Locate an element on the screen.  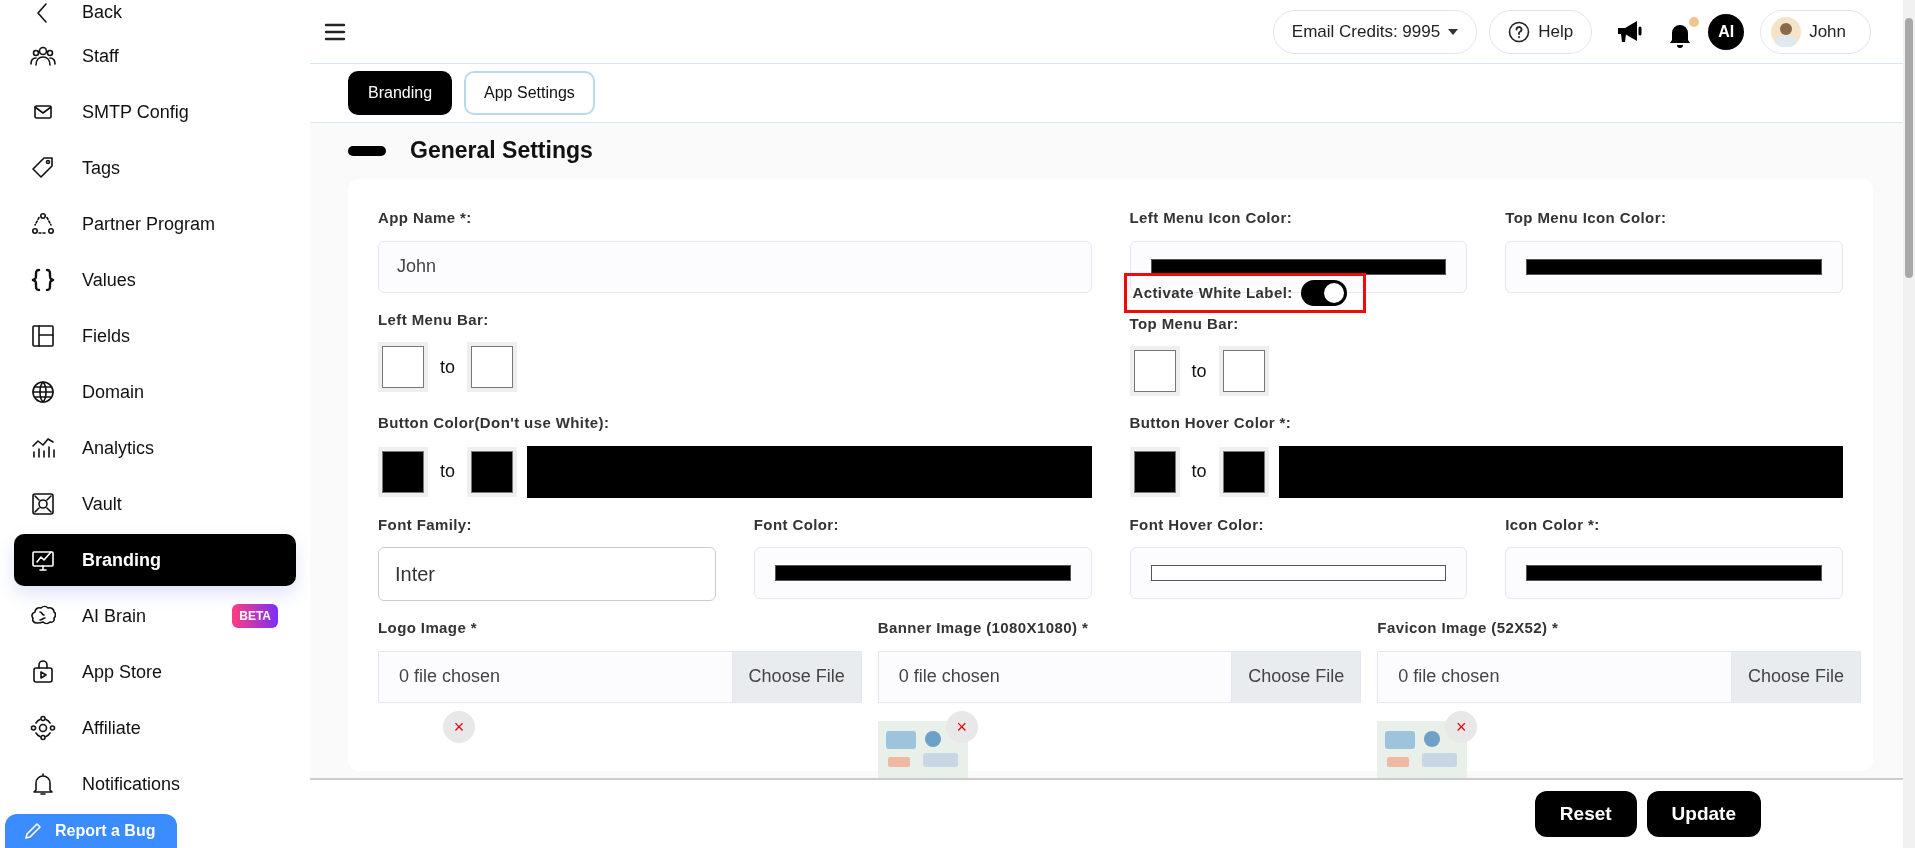
field-label: Icon Color *: is located at coordinates (1553, 524).